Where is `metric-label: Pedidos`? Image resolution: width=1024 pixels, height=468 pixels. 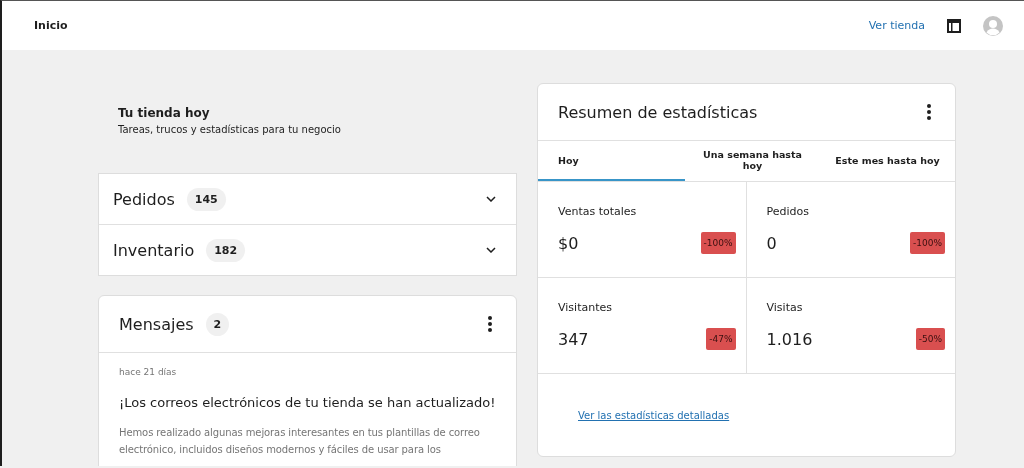
metric-label: Pedidos is located at coordinates (788, 211).